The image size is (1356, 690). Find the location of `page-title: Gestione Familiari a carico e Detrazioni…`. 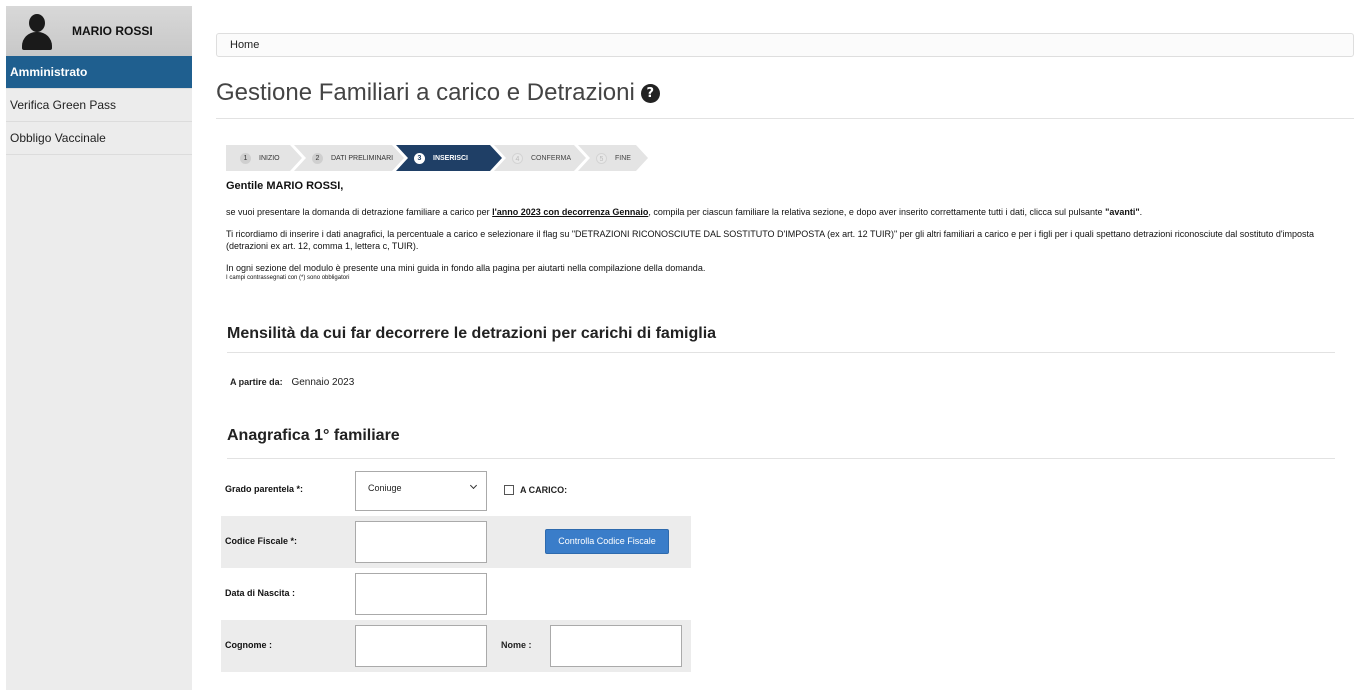

page-title: Gestione Familiari a carico e Detrazioni… is located at coordinates (438, 93).